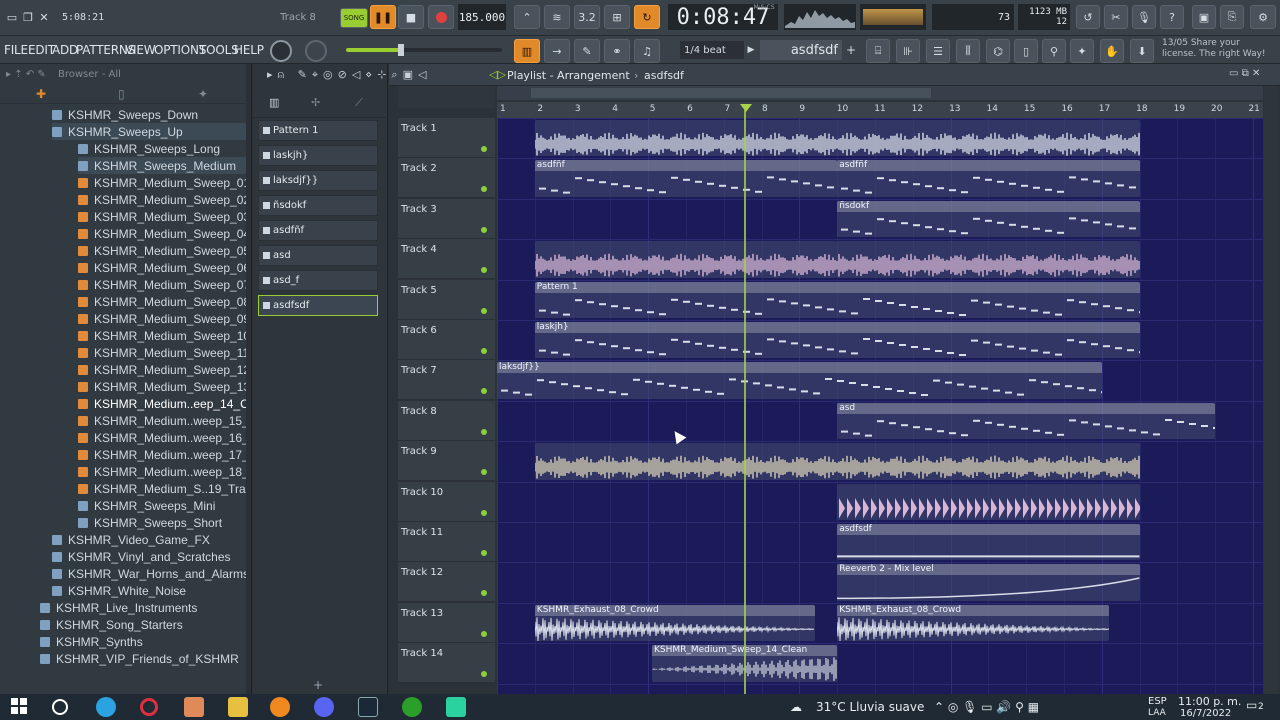 This screenshot has width=1280, height=720. I want to click on undo-icon: ↺, so click(1088, 17).